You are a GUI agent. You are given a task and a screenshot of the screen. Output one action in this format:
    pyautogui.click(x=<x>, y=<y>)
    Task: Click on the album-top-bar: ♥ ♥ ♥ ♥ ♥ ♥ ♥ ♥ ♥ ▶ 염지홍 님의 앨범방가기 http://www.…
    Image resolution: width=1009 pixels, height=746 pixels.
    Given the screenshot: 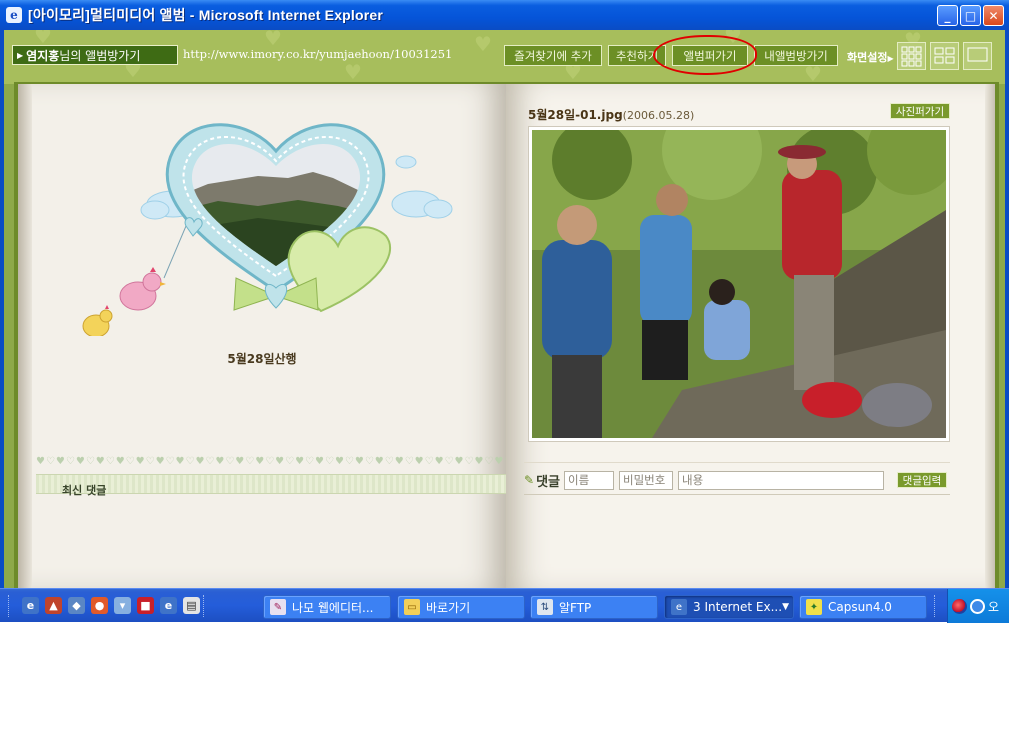 What is the action you would take?
    pyautogui.click(x=504, y=57)
    